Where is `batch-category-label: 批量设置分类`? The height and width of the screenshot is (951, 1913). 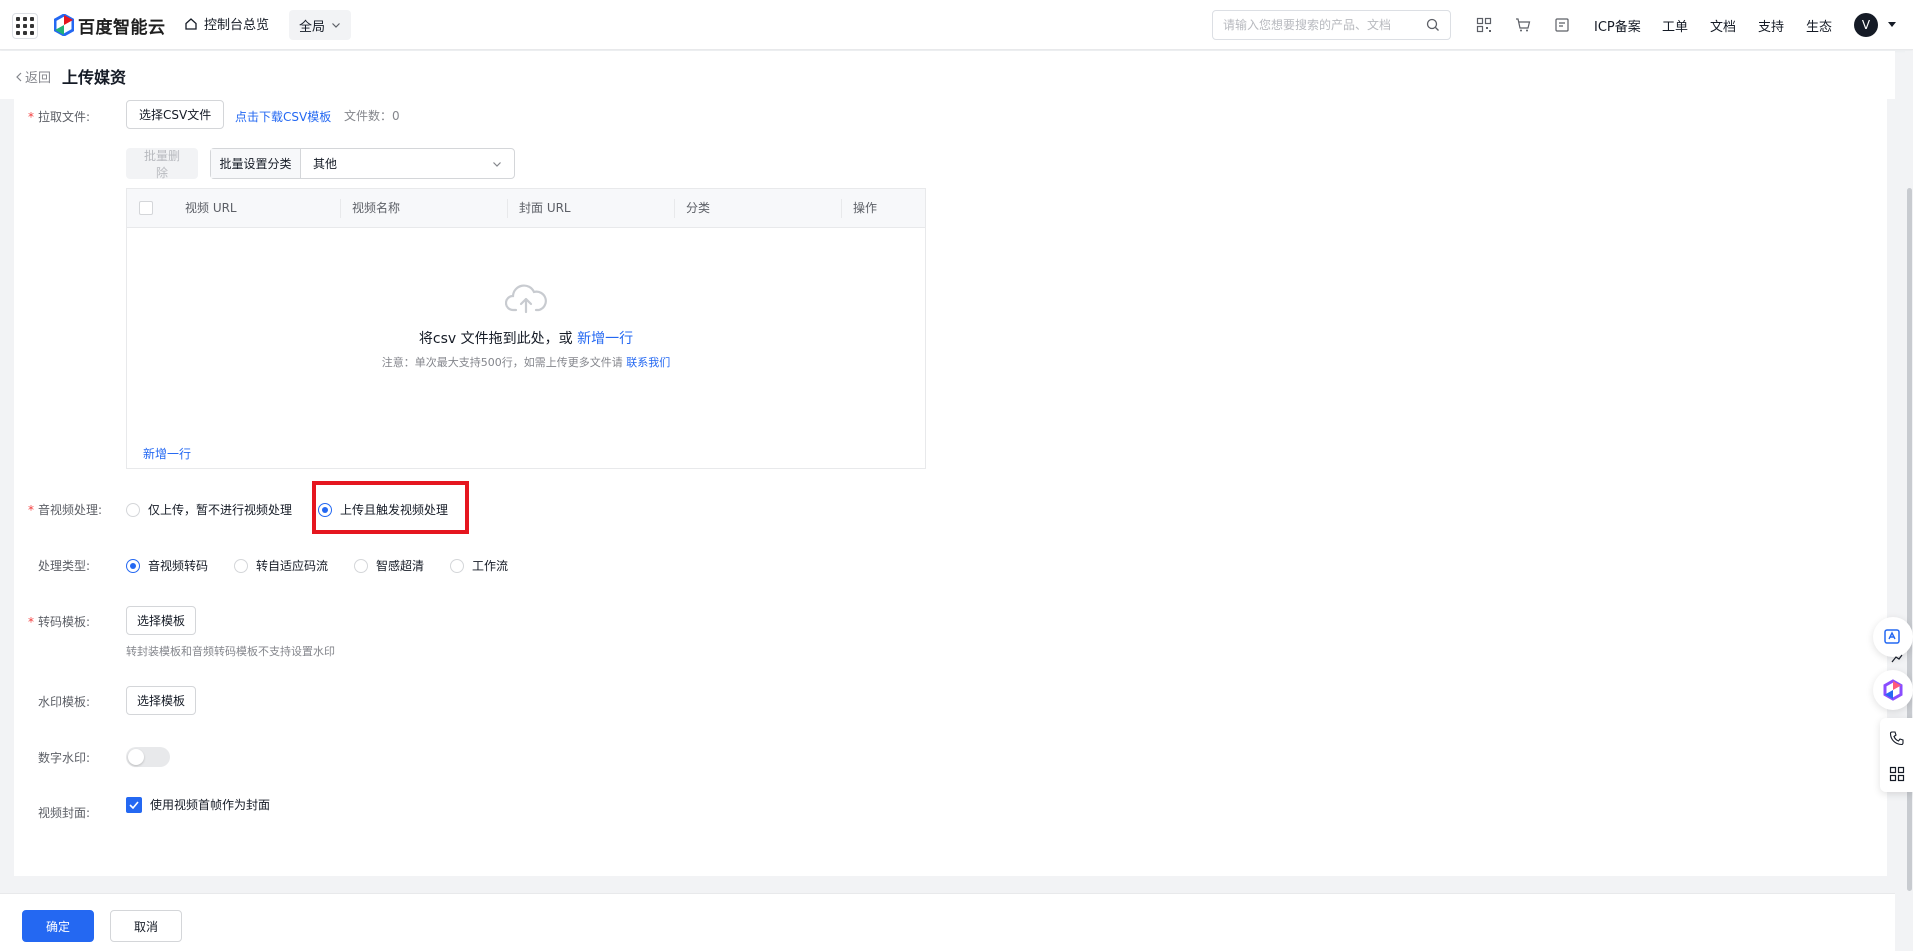
batch-category-label: 批量设置分类 is located at coordinates (256, 163).